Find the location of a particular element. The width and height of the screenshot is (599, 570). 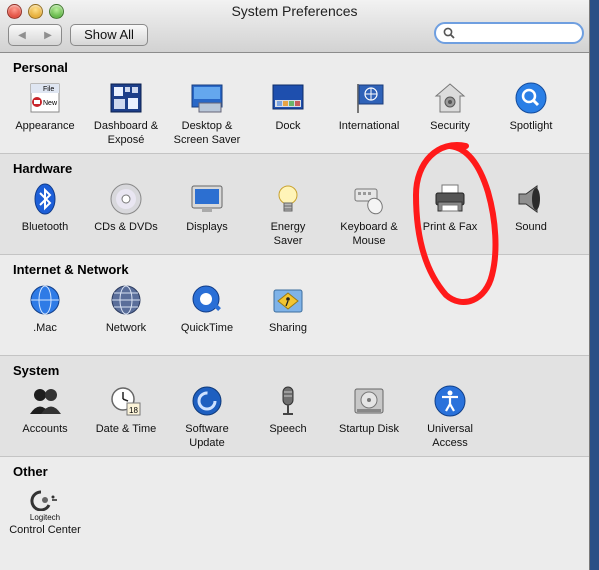

pref-security: Security is located at coordinates (450, 107).